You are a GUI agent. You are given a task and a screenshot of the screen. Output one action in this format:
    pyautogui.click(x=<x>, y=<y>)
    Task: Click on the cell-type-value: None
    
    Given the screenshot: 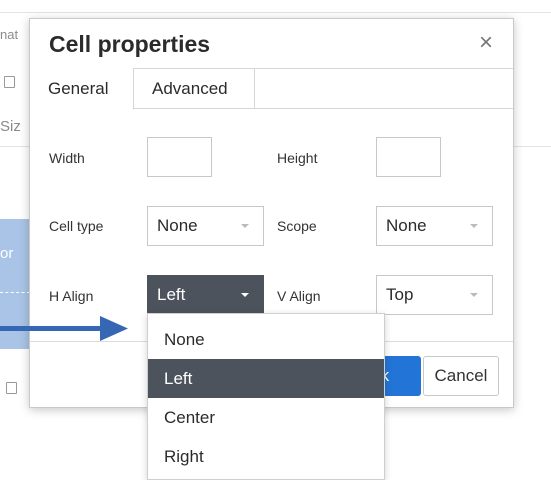 What is the action you would take?
    pyautogui.click(x=177, y=225)
    